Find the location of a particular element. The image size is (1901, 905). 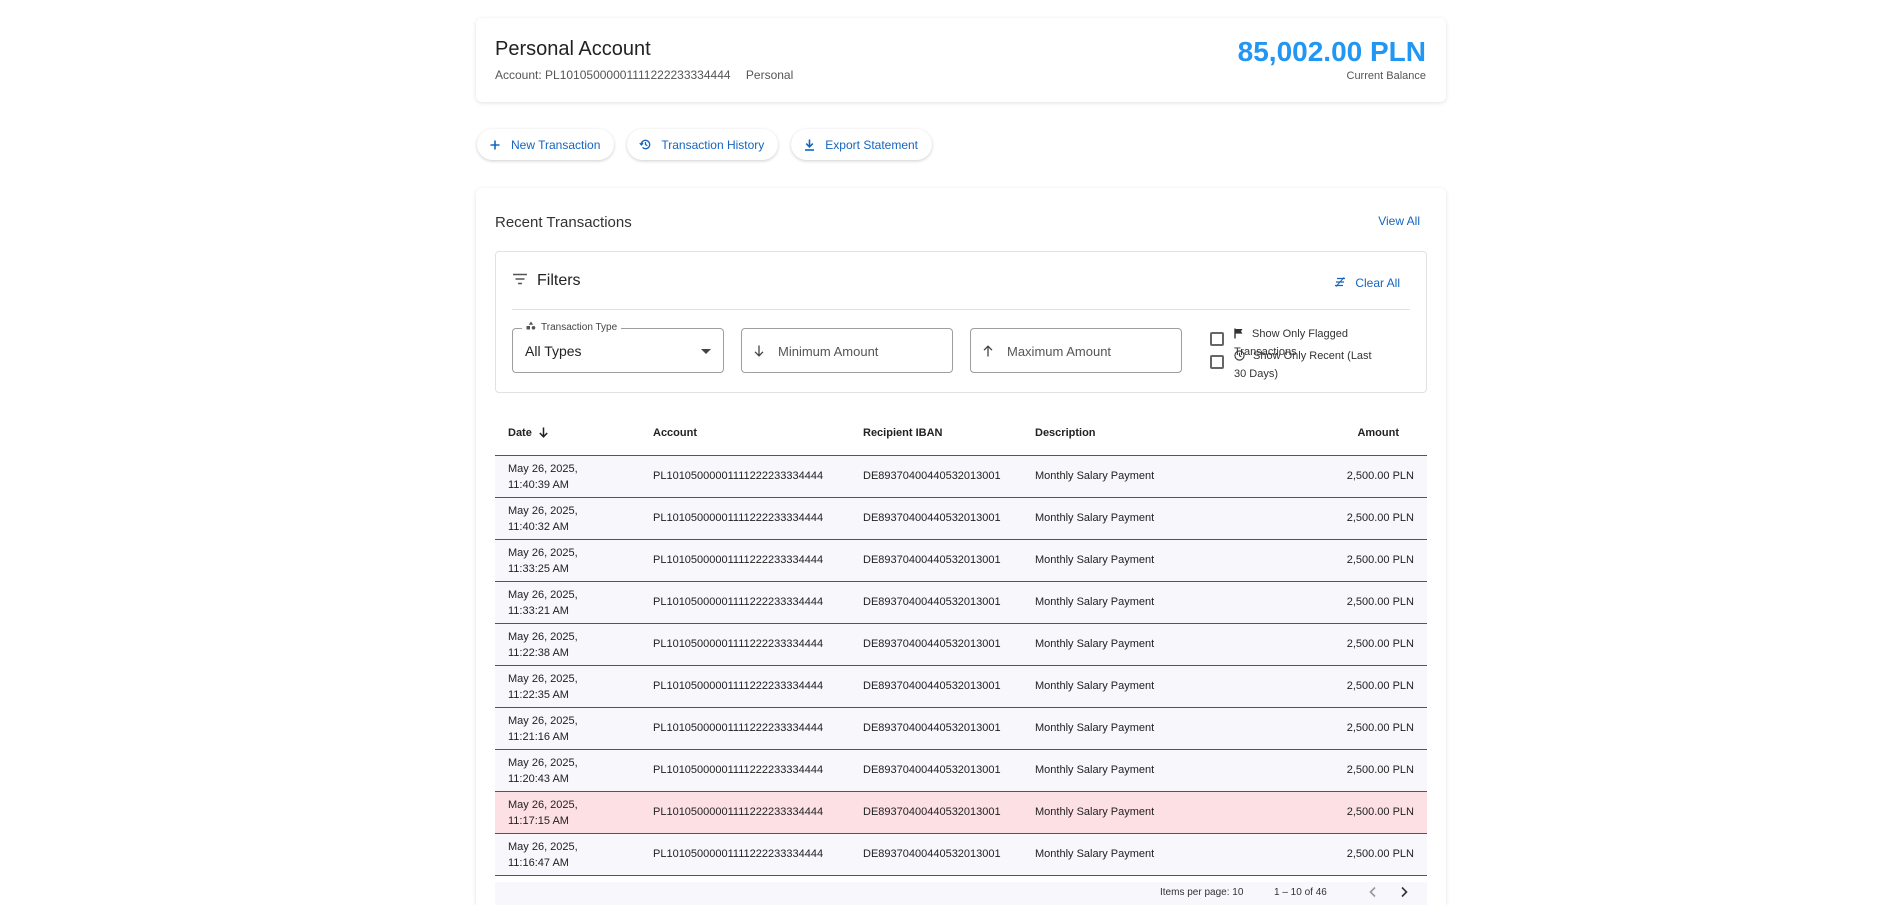

recent-only-checkbox is located at coordinates (1217, 362).